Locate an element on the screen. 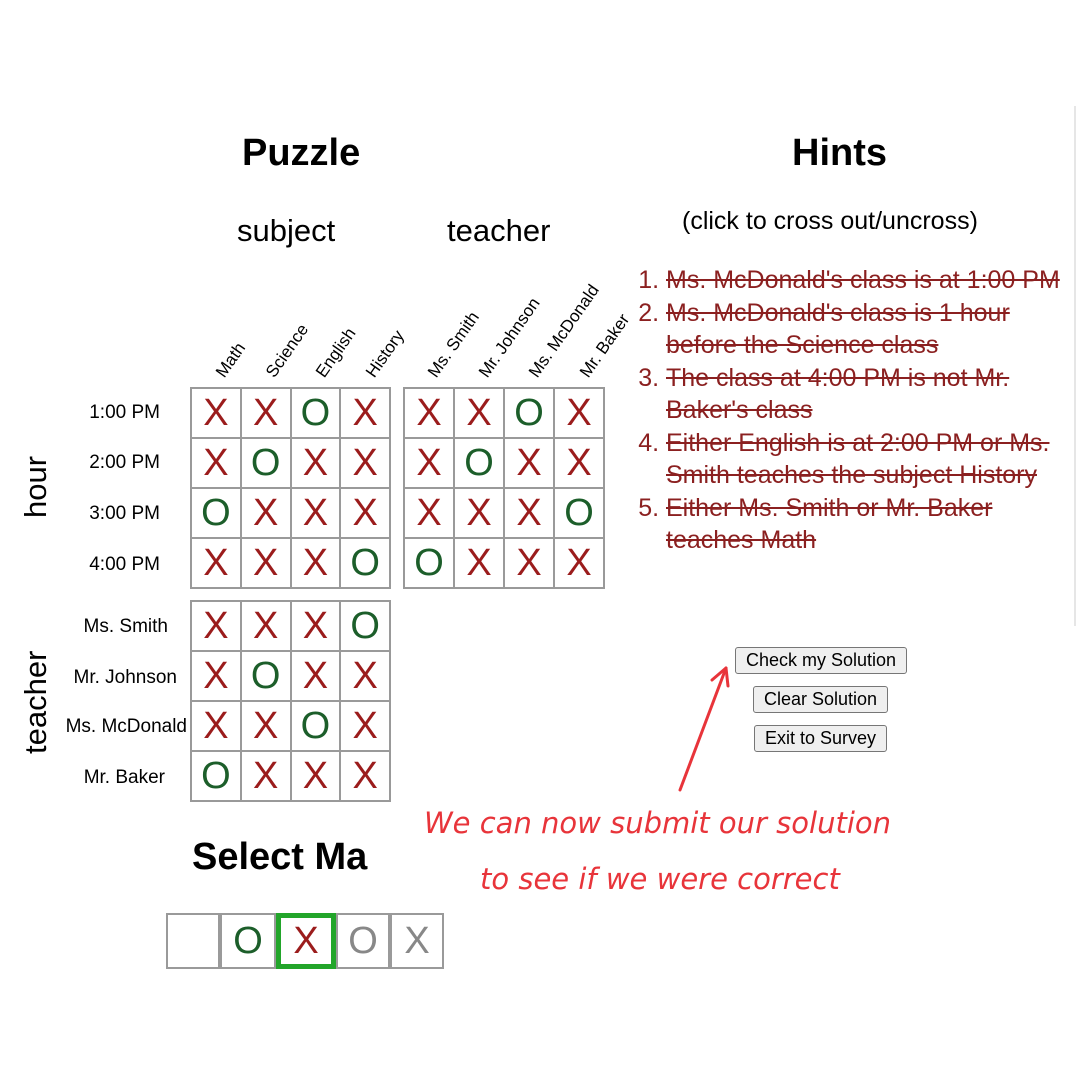 This screenshot has height=1080, width=1080. teacher-axis-label: teacher is located at coordinates (35, 702).